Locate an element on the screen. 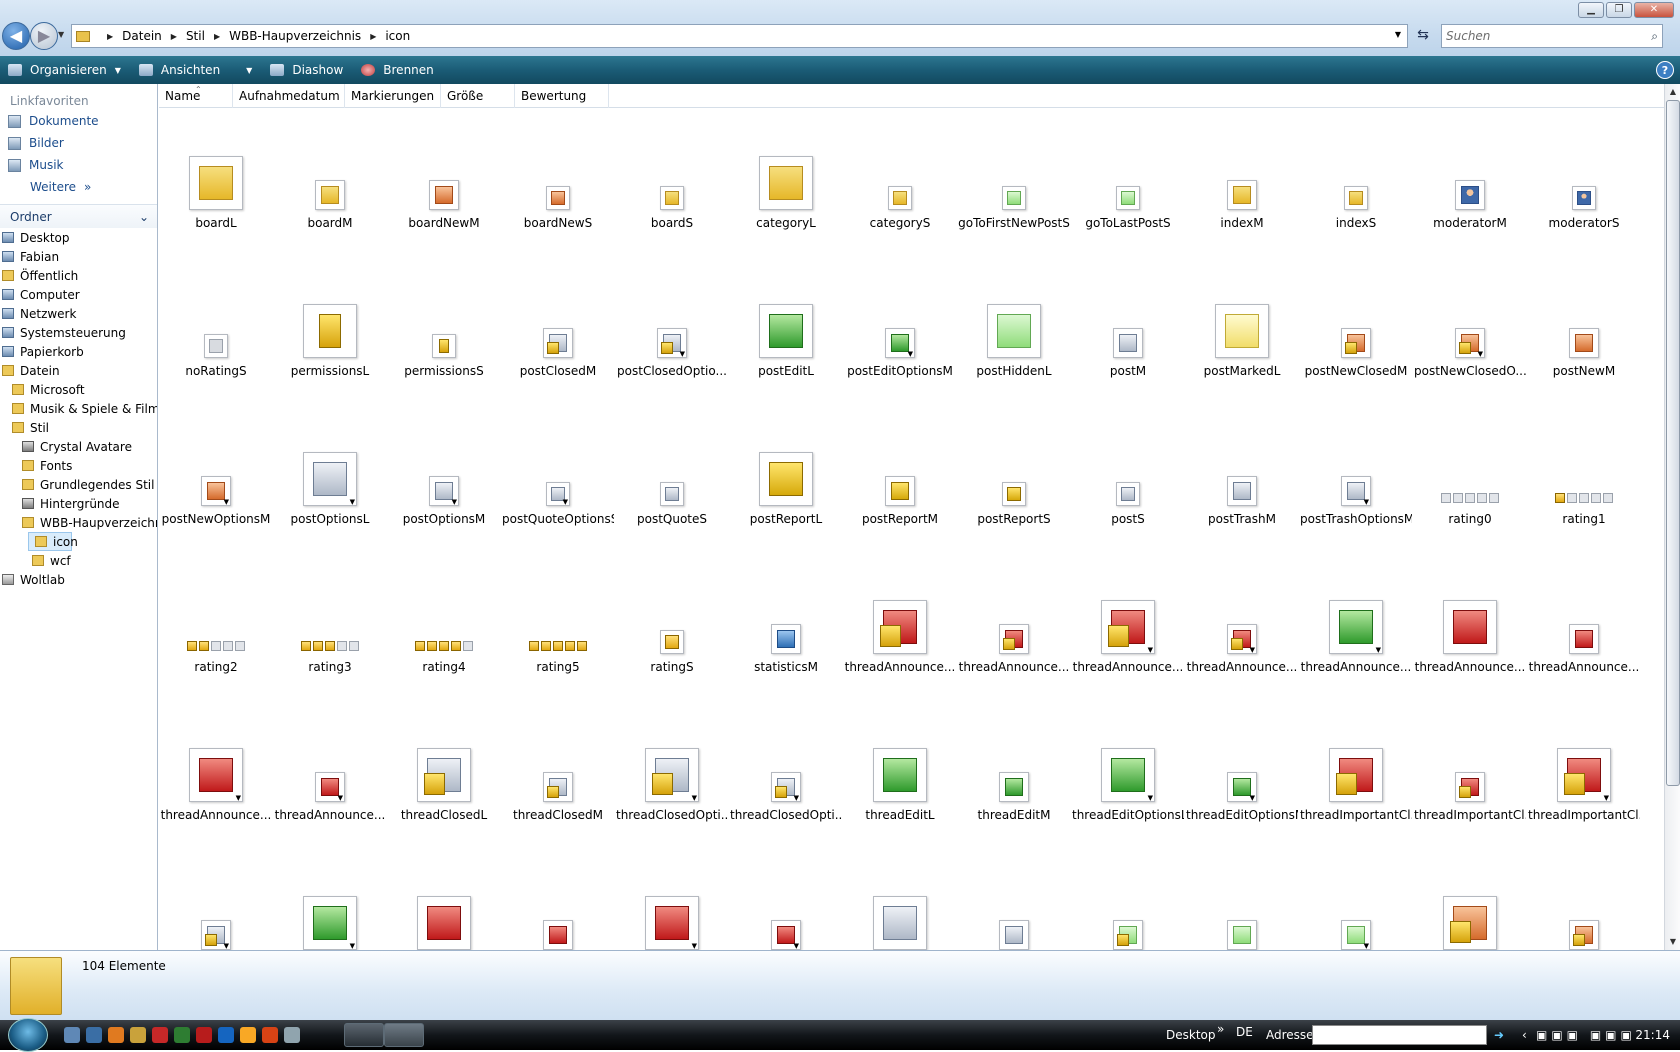 The width and height of the screenshot is (1680, 1052). breadcrumb-item: Datein is located at coordinates (142, 36).